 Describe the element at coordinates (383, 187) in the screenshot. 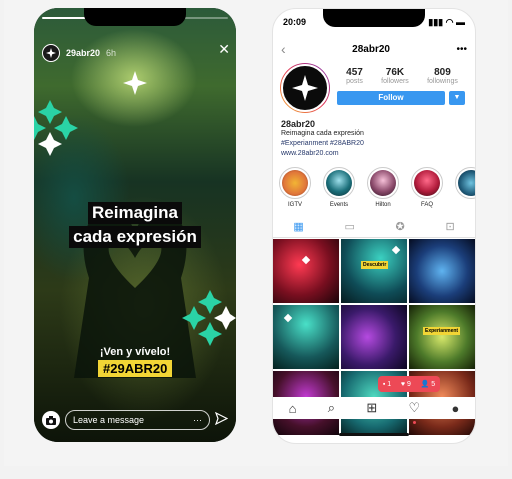

I see `highlight-hilton: Hilton` at that location.